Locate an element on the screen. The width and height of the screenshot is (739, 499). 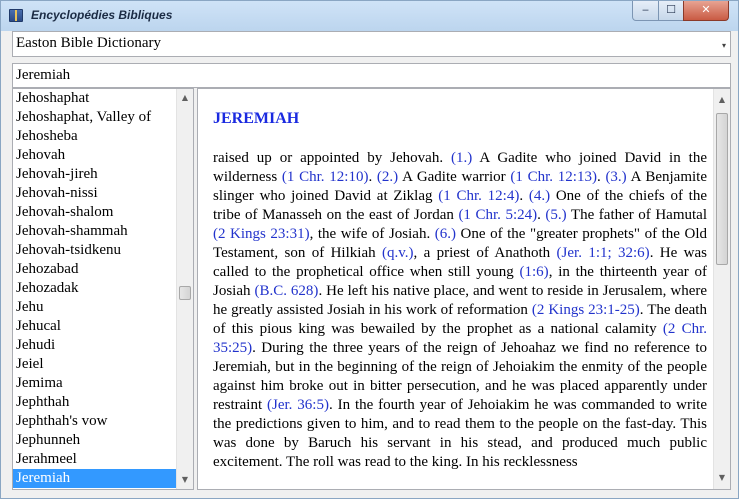
scripture-reference-link: (4.) is located at coordinates (539, 196).